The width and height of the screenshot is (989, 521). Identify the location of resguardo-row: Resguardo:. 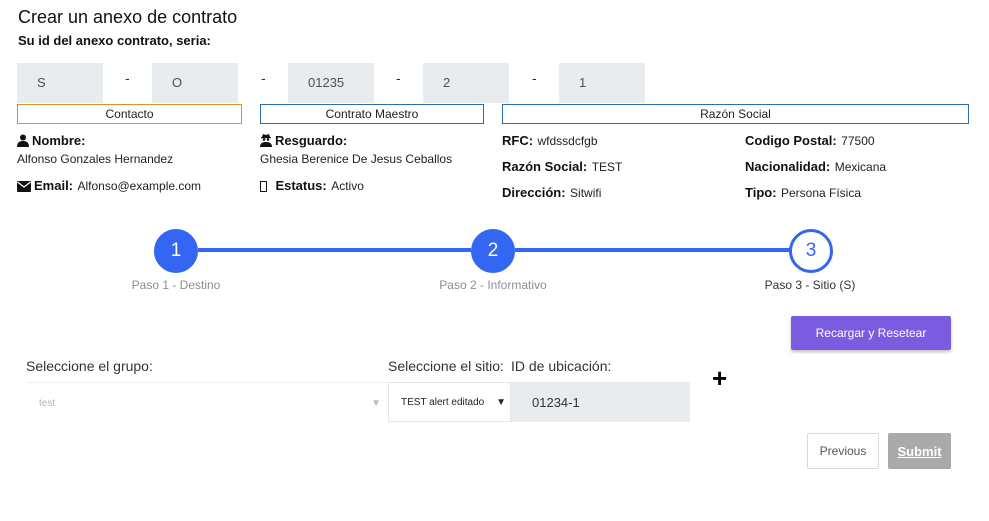
(303, 142).